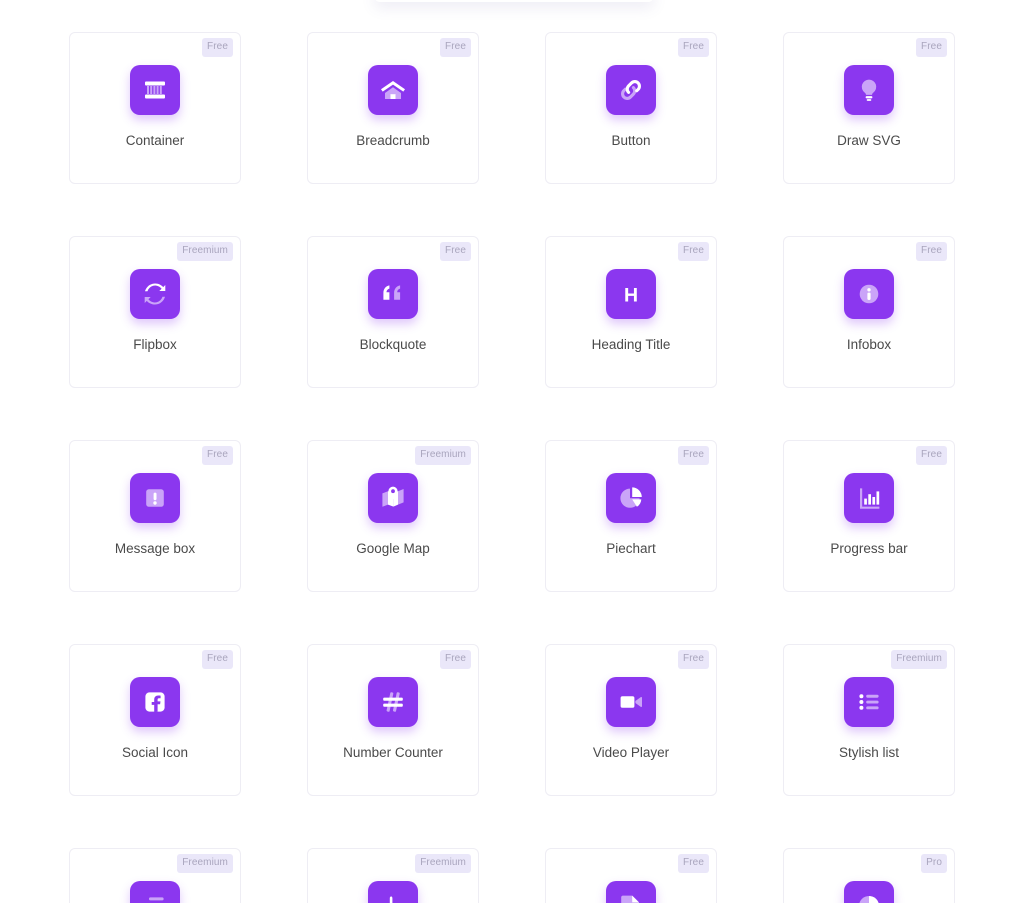  I want to click on widget-card: Free Breadcrumb, so click(393, 108).